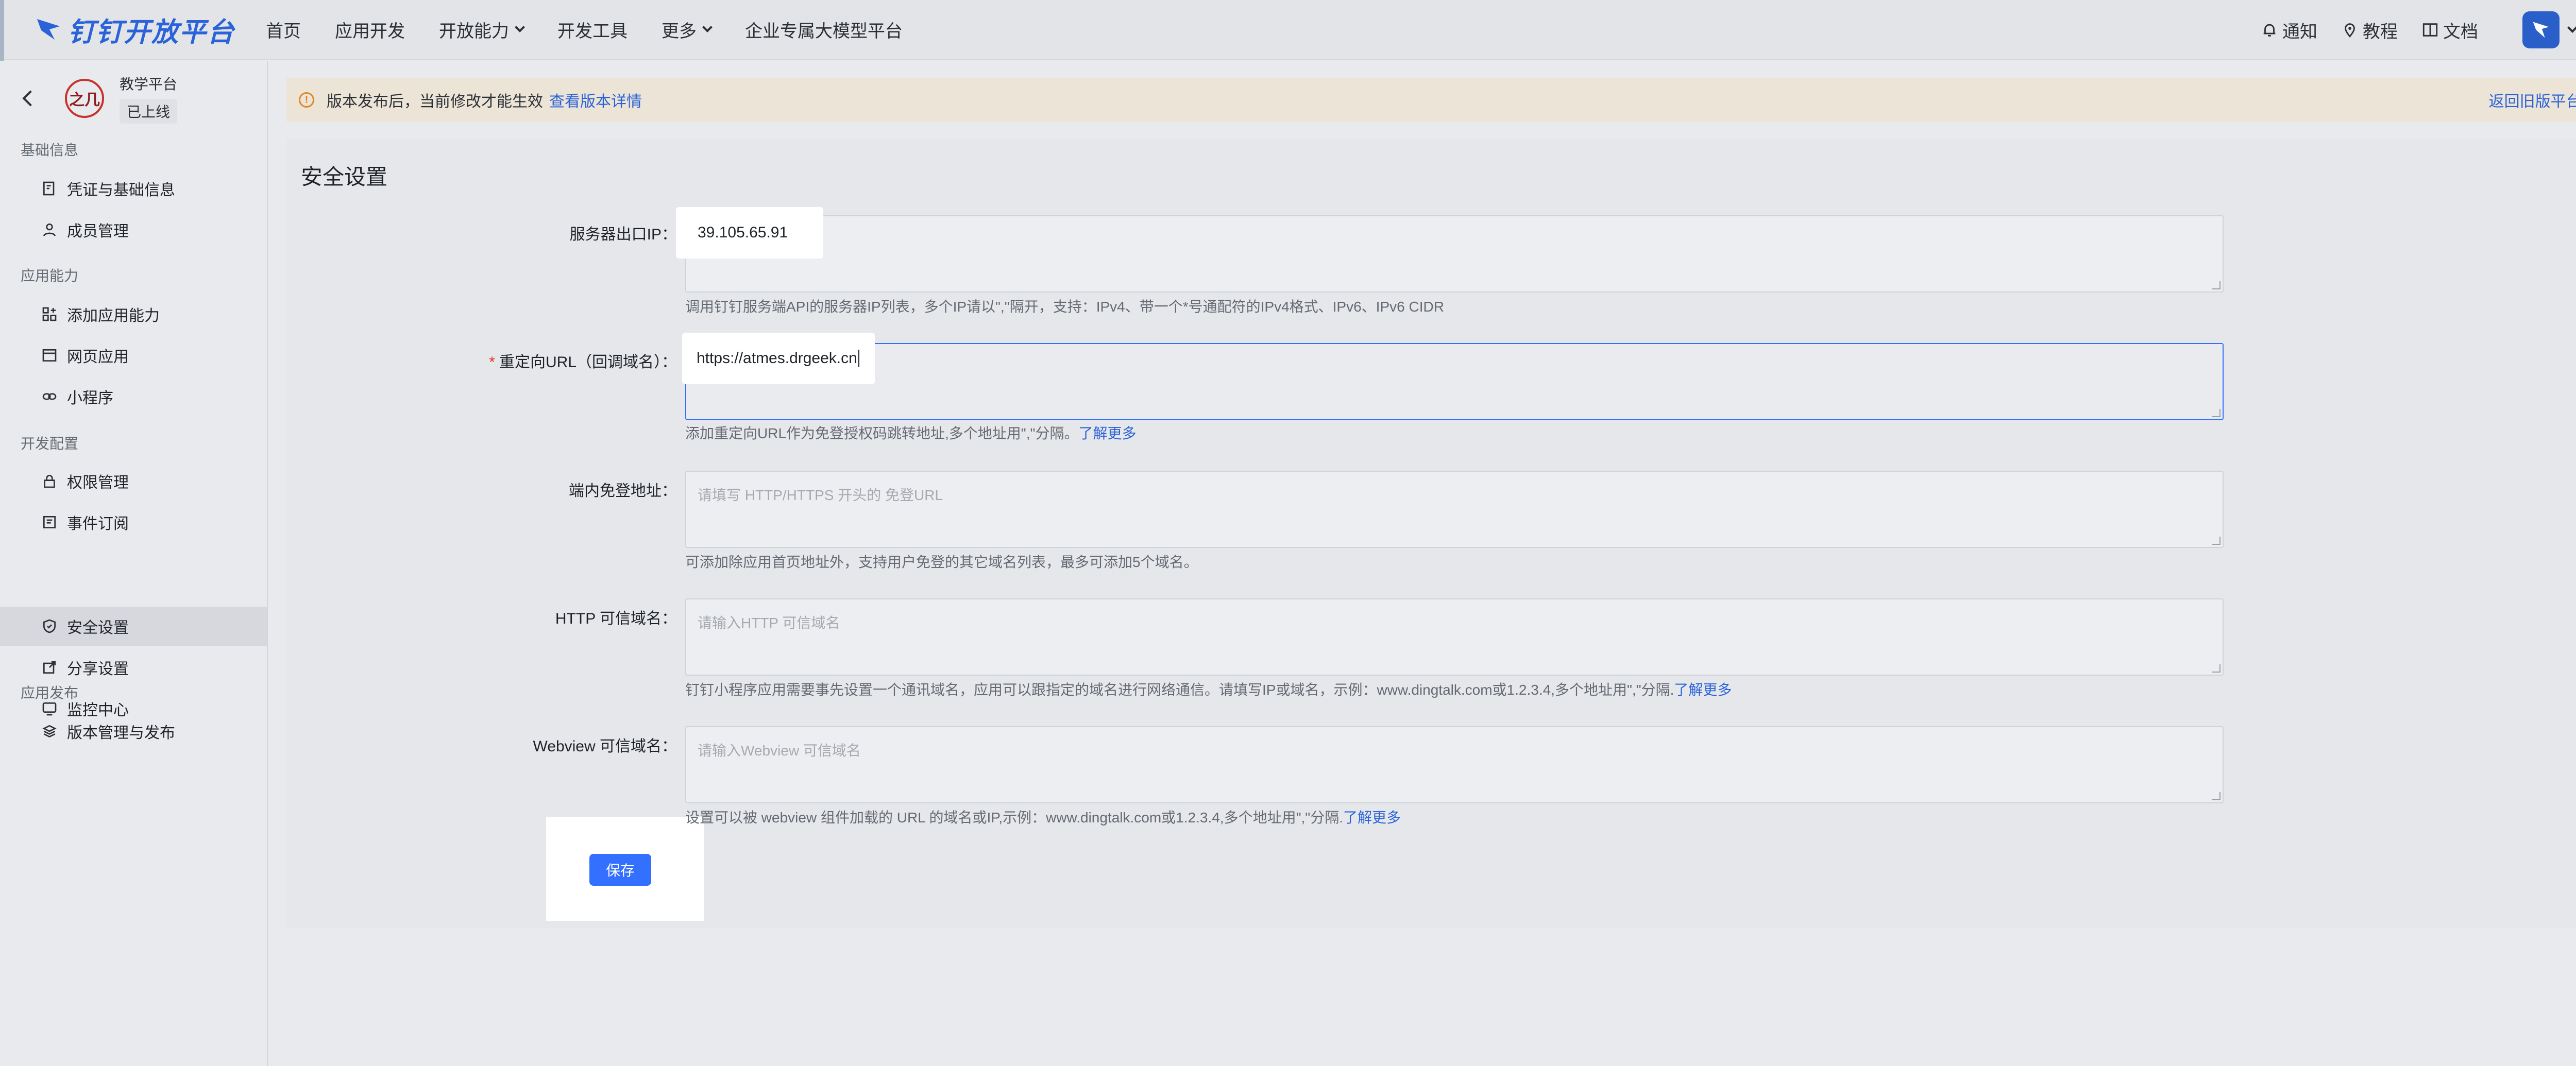  I want to click on certificate-icon, so click(49, 188).